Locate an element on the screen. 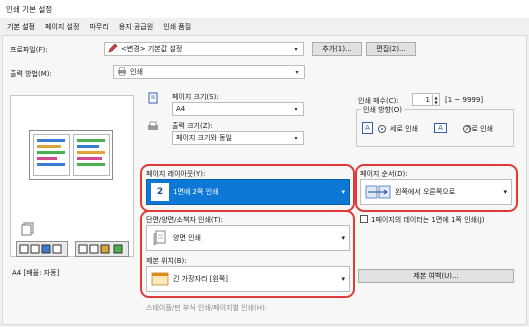 The height and width of the screenshot is (327, 529). page-layout-select: 2 1면에 2쪽 인쇄 ▾ is located at coordinates (248, 192).